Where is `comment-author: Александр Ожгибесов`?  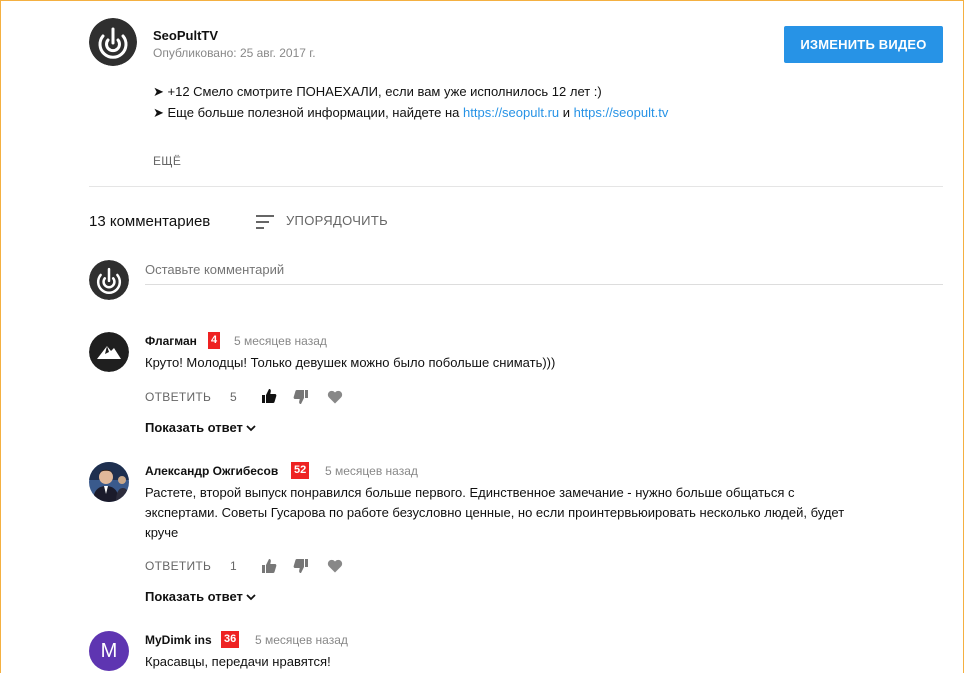
comment-author: Александр Ожгибесов is located at coordinates (211, 471).